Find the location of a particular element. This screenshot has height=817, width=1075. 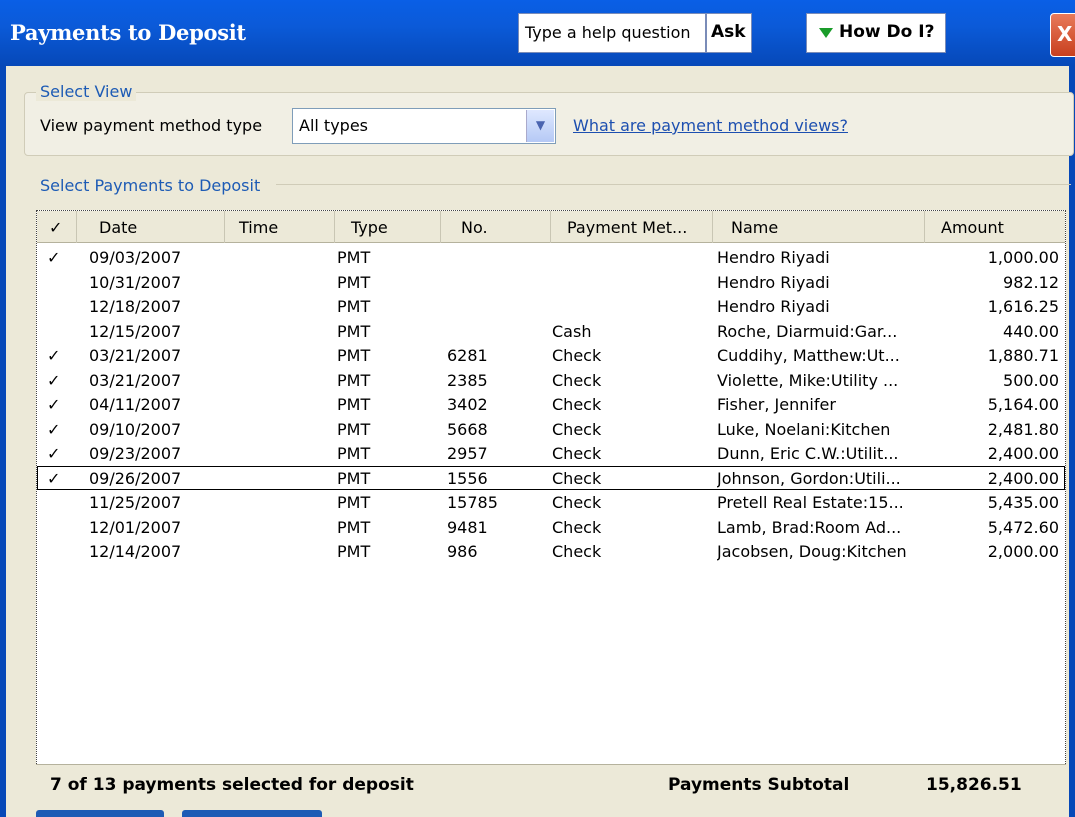

close-button: X is located at coordinates (1062, 35).